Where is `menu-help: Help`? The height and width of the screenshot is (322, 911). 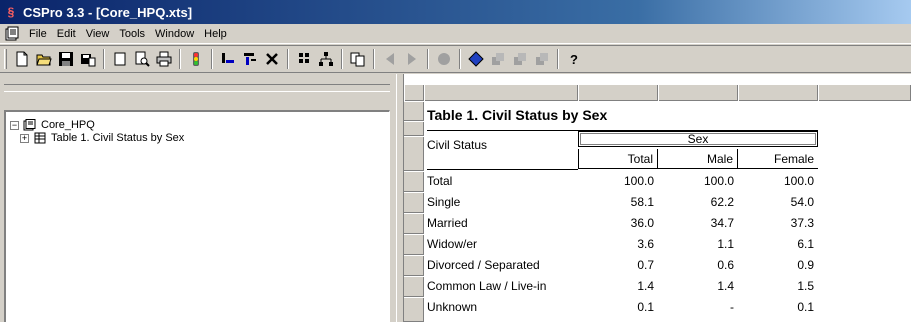 menu-help: Help is located at coordinates (215, 34).